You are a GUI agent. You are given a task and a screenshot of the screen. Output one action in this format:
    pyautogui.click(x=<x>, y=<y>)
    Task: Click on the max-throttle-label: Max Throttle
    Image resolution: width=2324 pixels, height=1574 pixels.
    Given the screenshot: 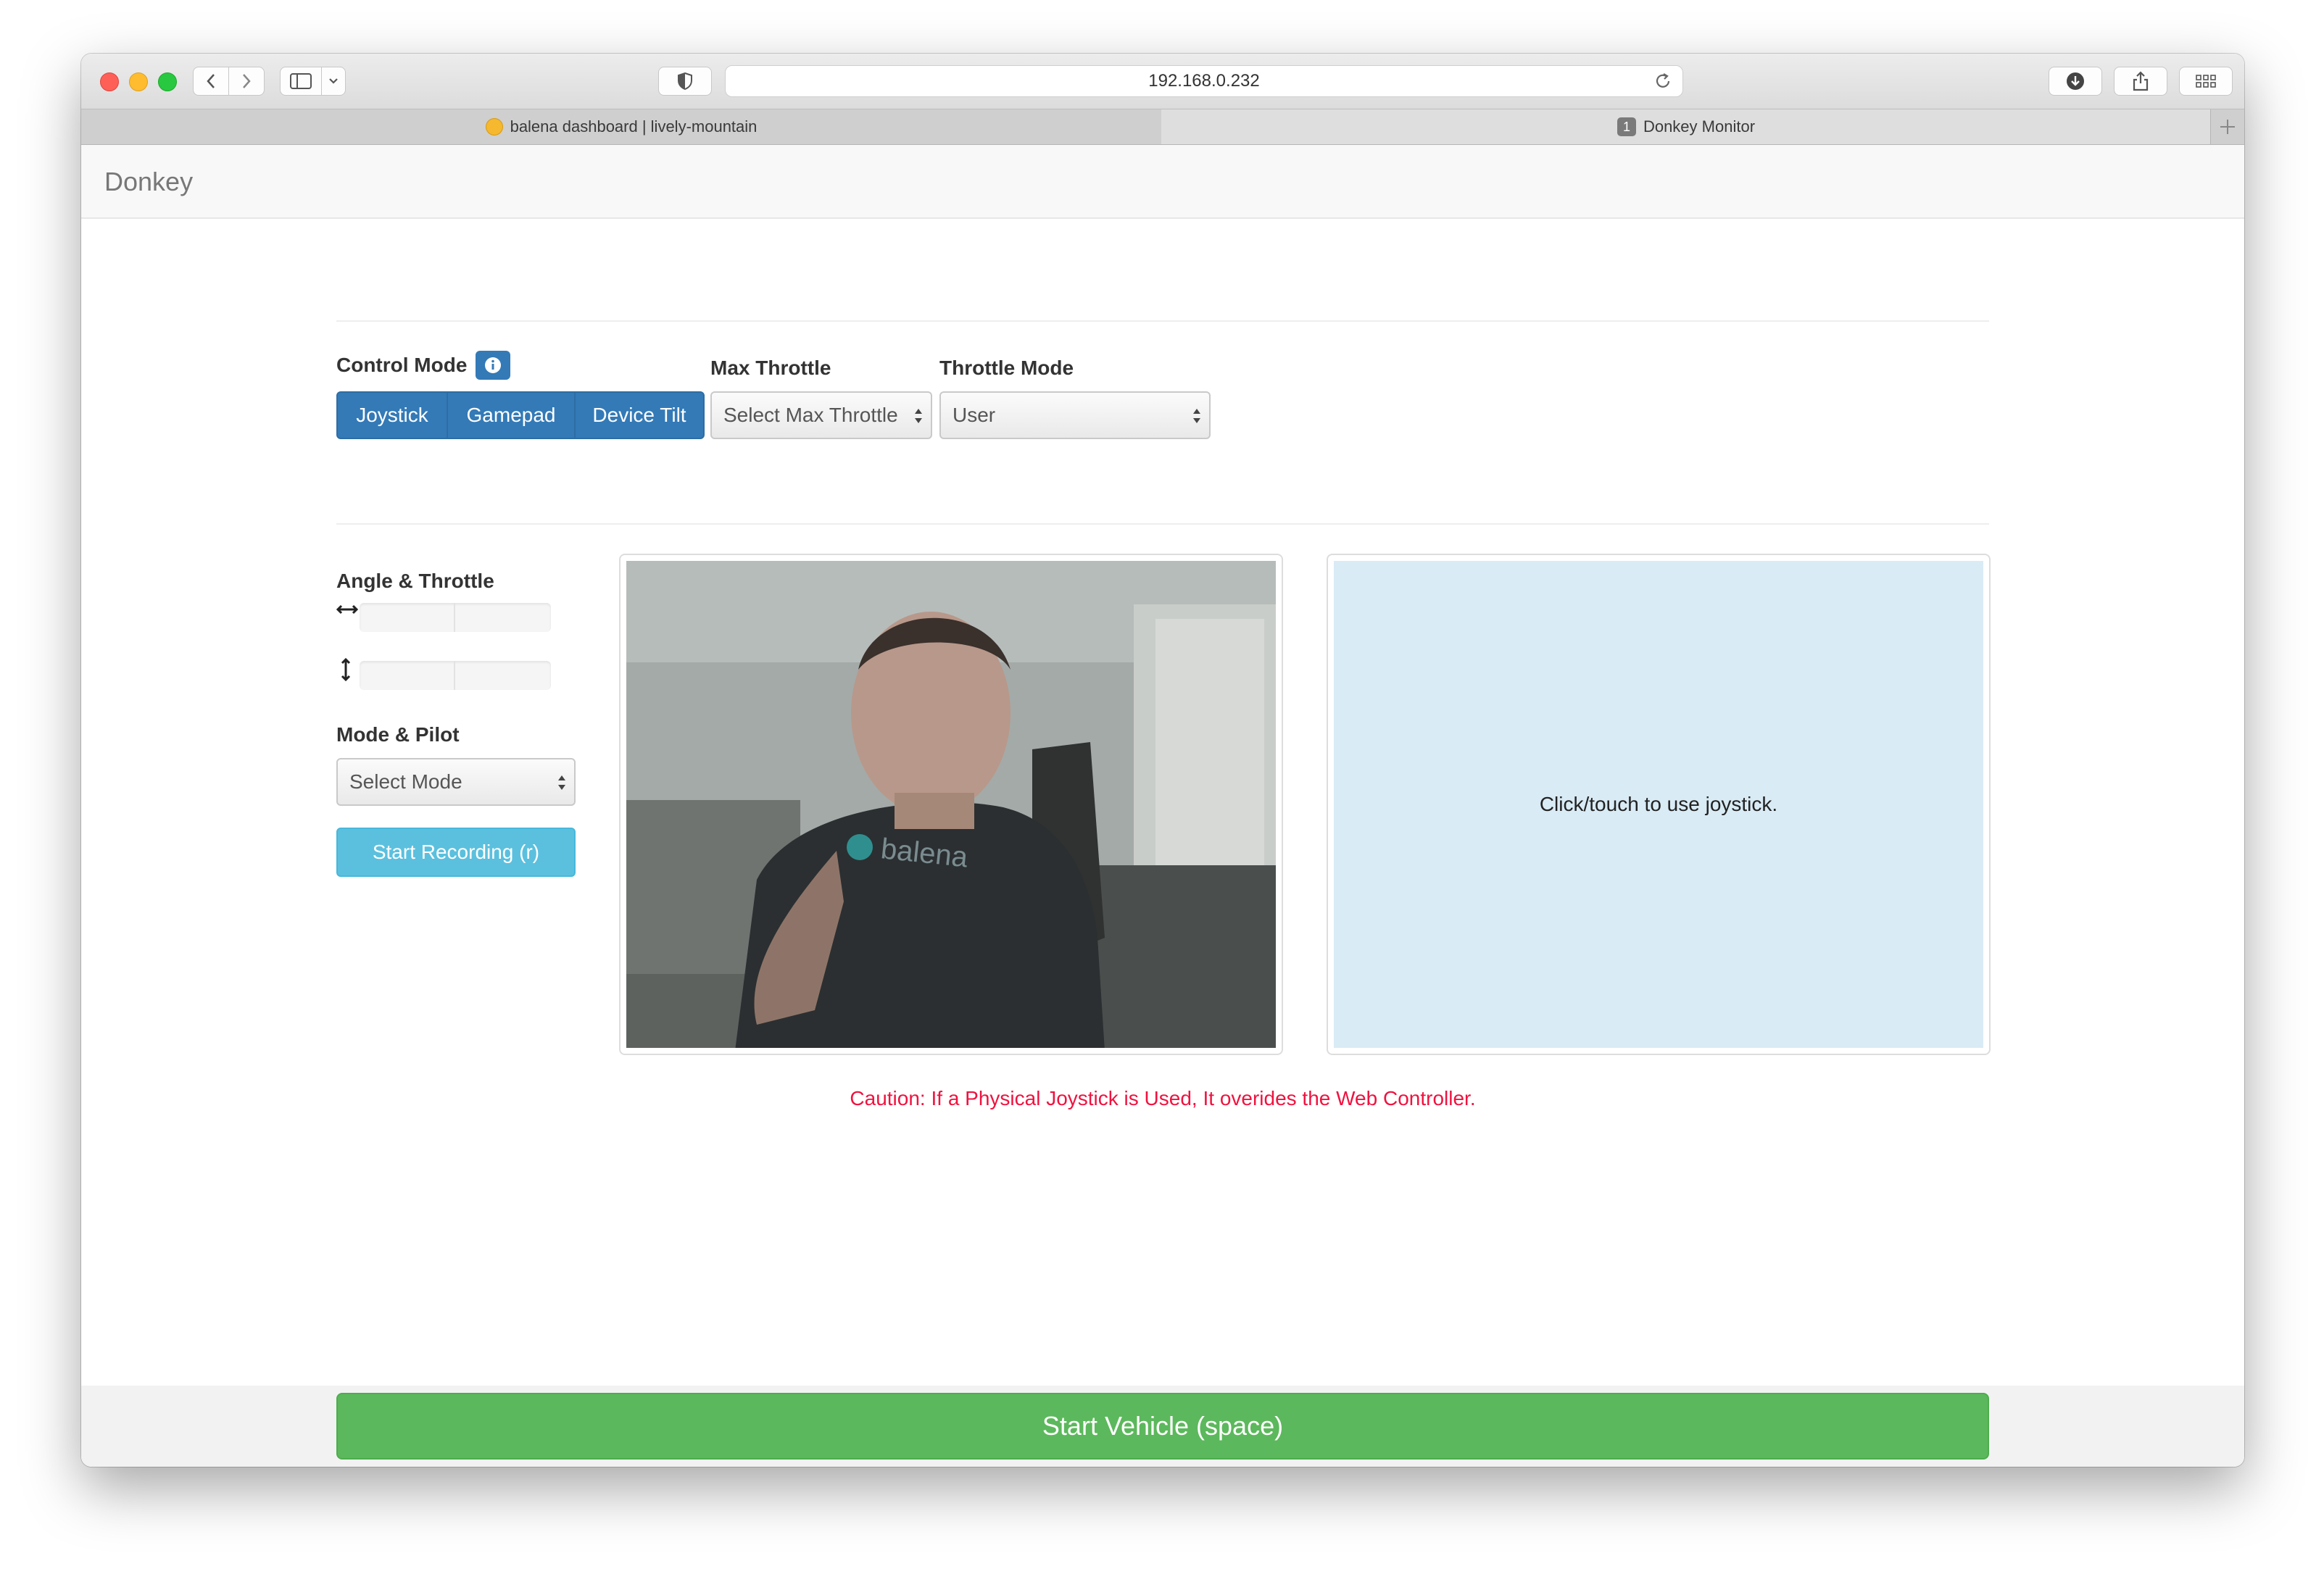 What is the action you would take?
    pyautogui.click(x=771, y=368)
    